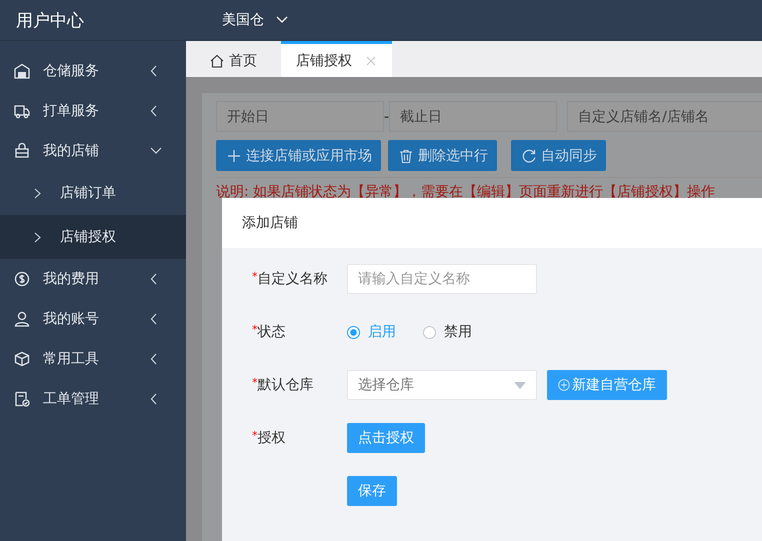  What do you see at coordinates (473, 116) in the screenshot?
I see `date-field: 截止日` at bounding box center [473, 116].